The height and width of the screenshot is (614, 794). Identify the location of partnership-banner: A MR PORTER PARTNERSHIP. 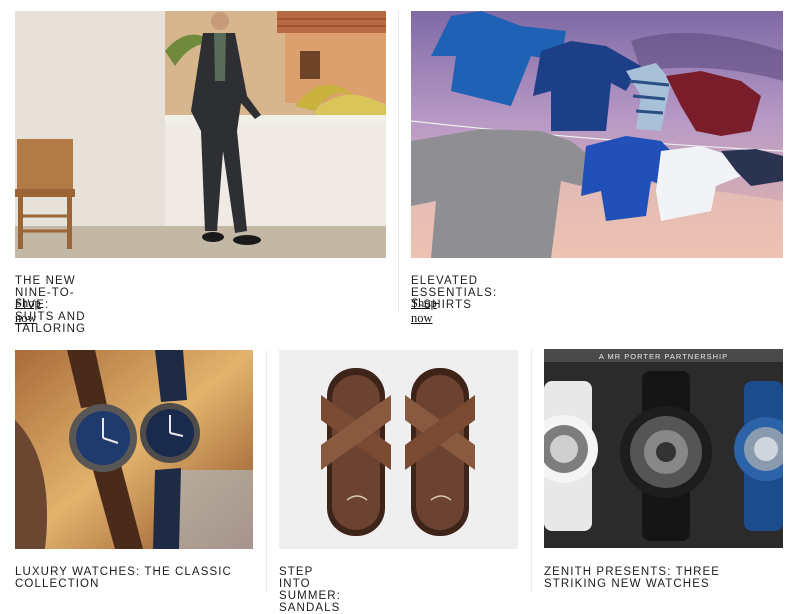
(663, 356).